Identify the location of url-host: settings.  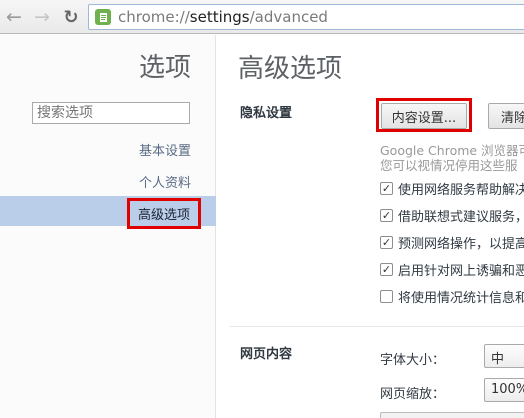
(219, 17).